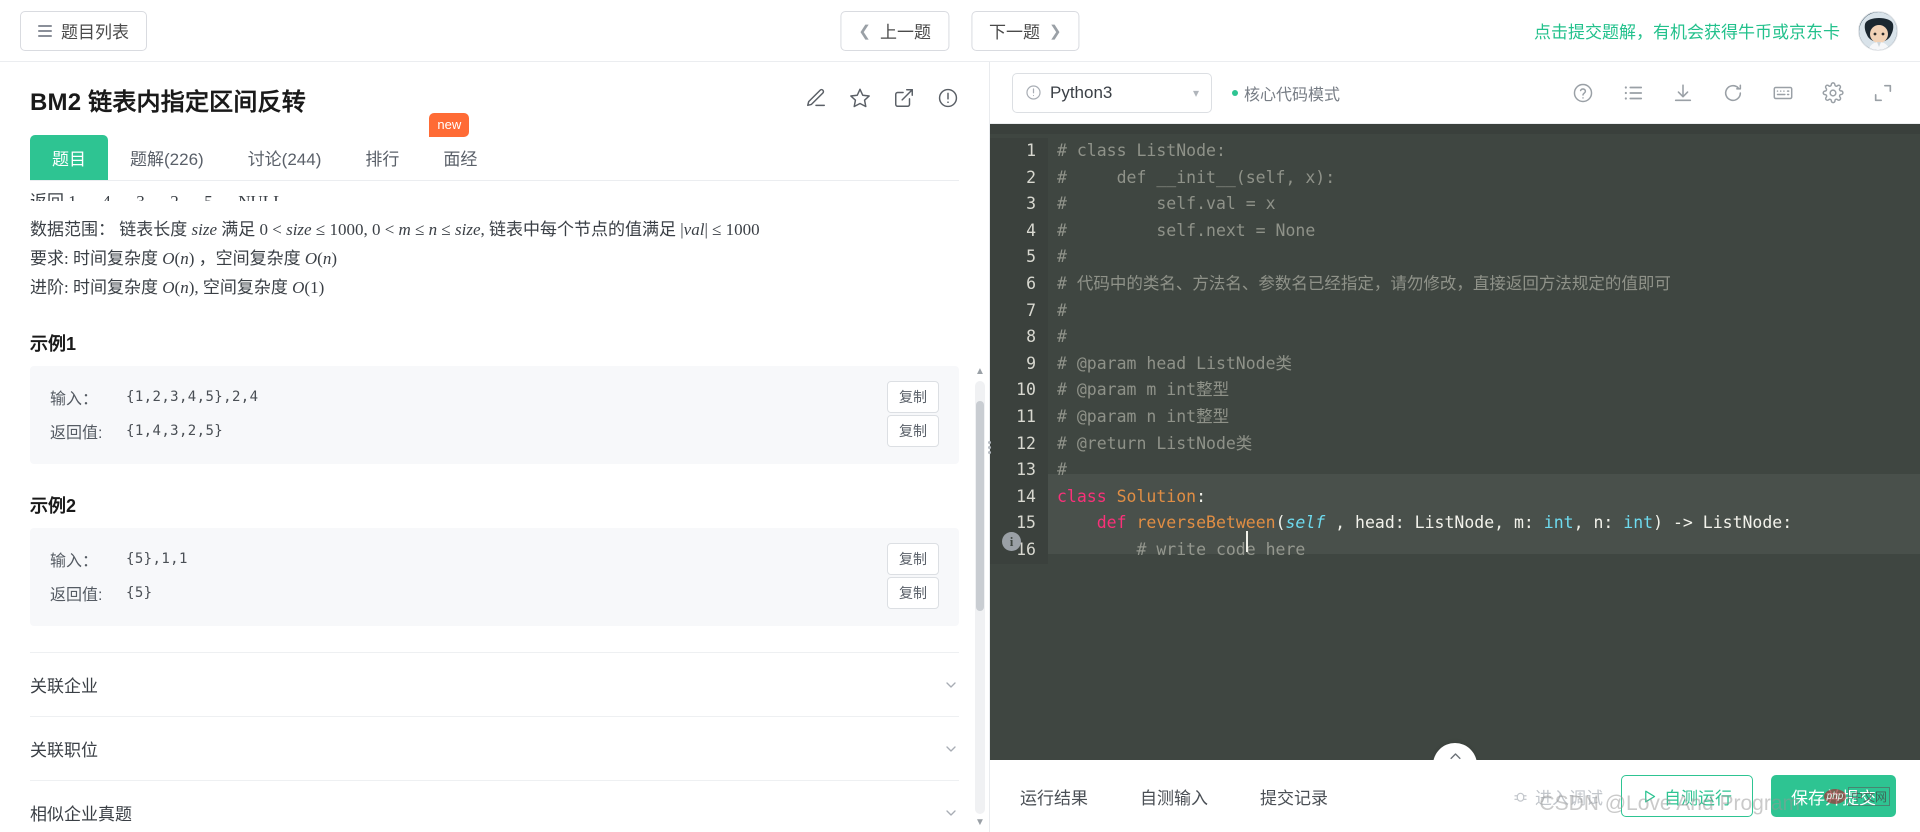 This screenshot has height=832, width=1920. What do you see at coordinates (1488, 178) in the screenshot?
I see `code-line: # def __init__(self, x):` at bounding box center [1488, 178].